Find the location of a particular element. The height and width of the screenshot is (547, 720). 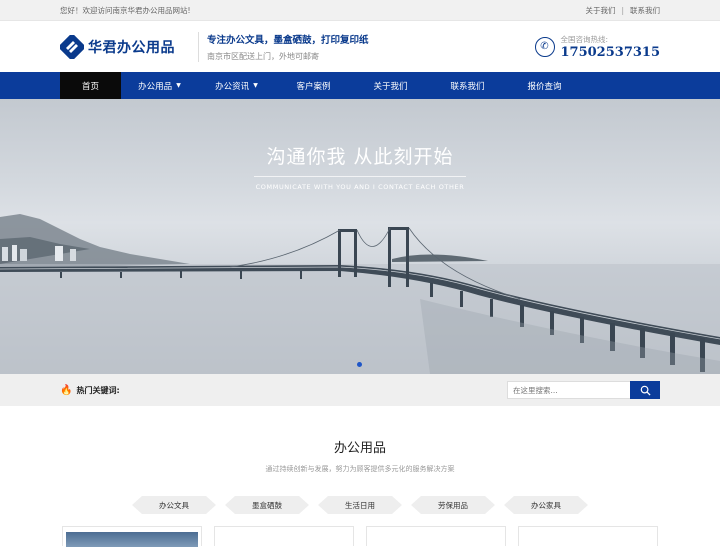

logo: 华君办公用品 is located at coordinates (125, 46).